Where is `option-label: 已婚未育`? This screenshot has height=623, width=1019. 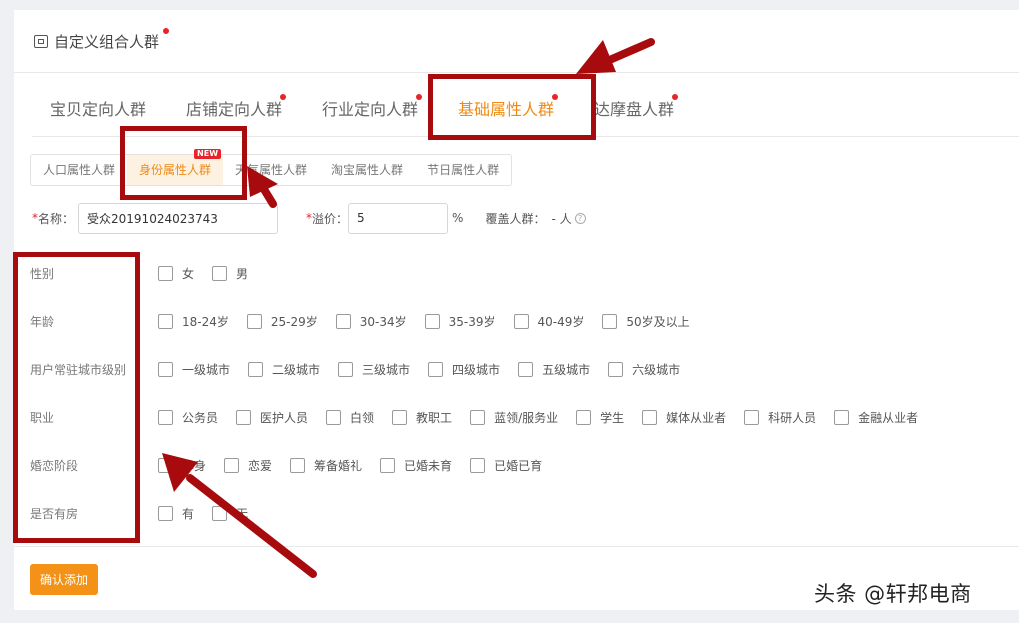
option-label: 已婚未育 is located at coordinates (428, 465).